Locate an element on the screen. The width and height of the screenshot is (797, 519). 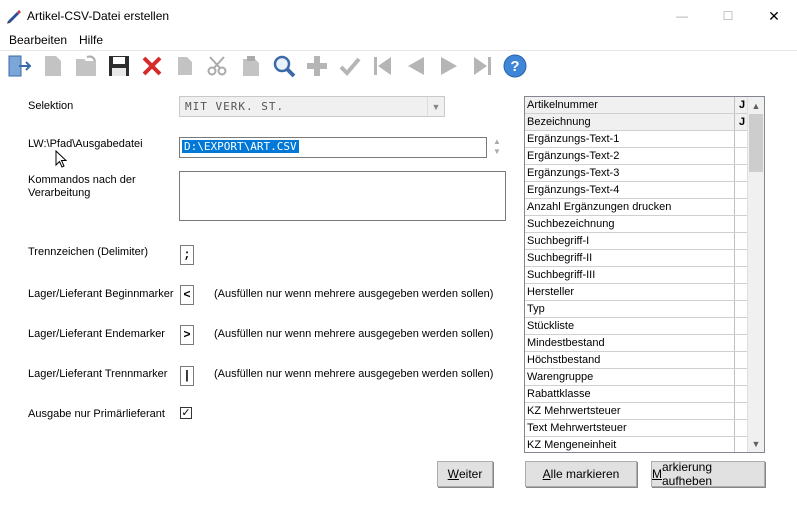
delimiter-input: ; is located at coordinates (187, 255).